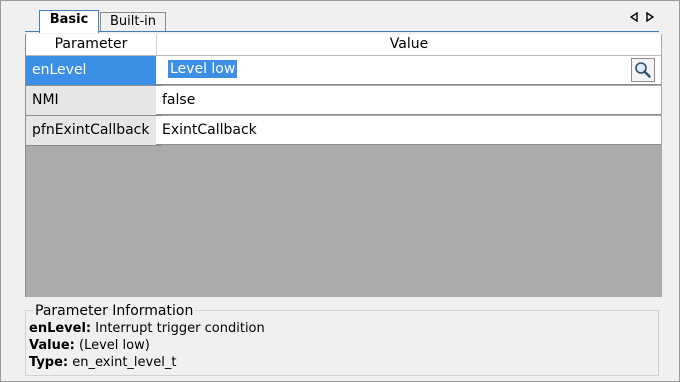 The image size is (680, 382). Describe the element at coordinates (49, 362) in the screenshot. I see `info-type-label: Type:` at that location.